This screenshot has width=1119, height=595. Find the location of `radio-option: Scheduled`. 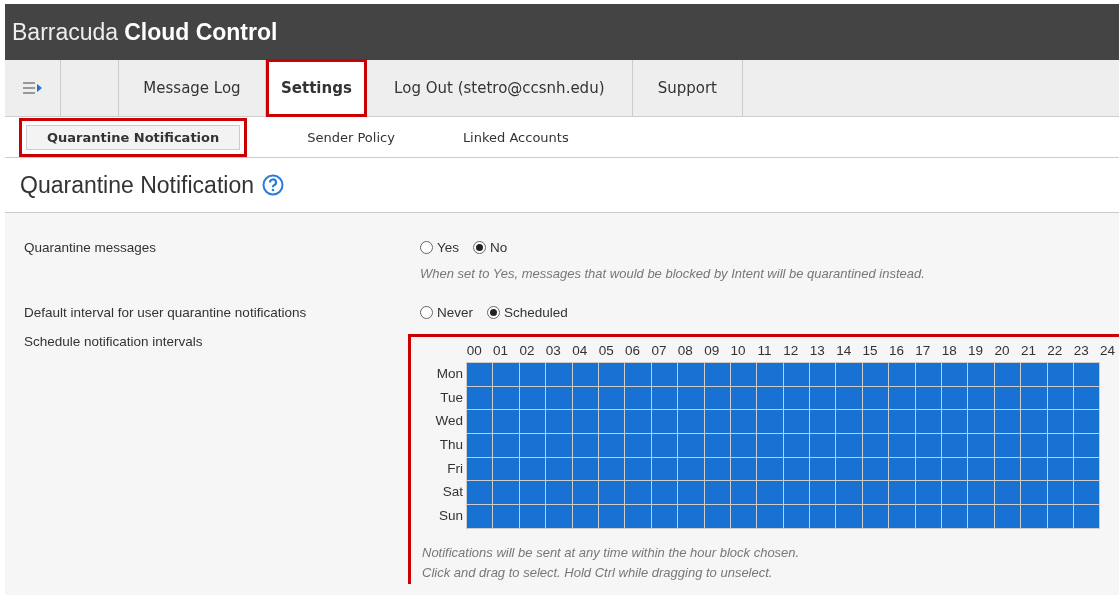

radio-option: Scheduled is located at coordinates (527, 312).